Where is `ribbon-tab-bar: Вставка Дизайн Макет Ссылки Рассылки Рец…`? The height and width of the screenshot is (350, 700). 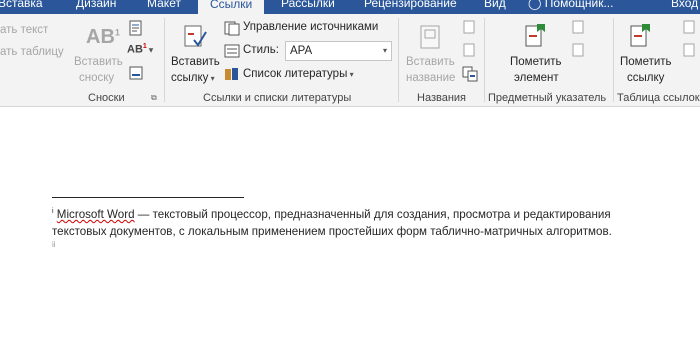 ribbon-tab-bar: Вставка Дизайн Макет Ссылки Рассылки Рец… is located at coordinates (350, 7).